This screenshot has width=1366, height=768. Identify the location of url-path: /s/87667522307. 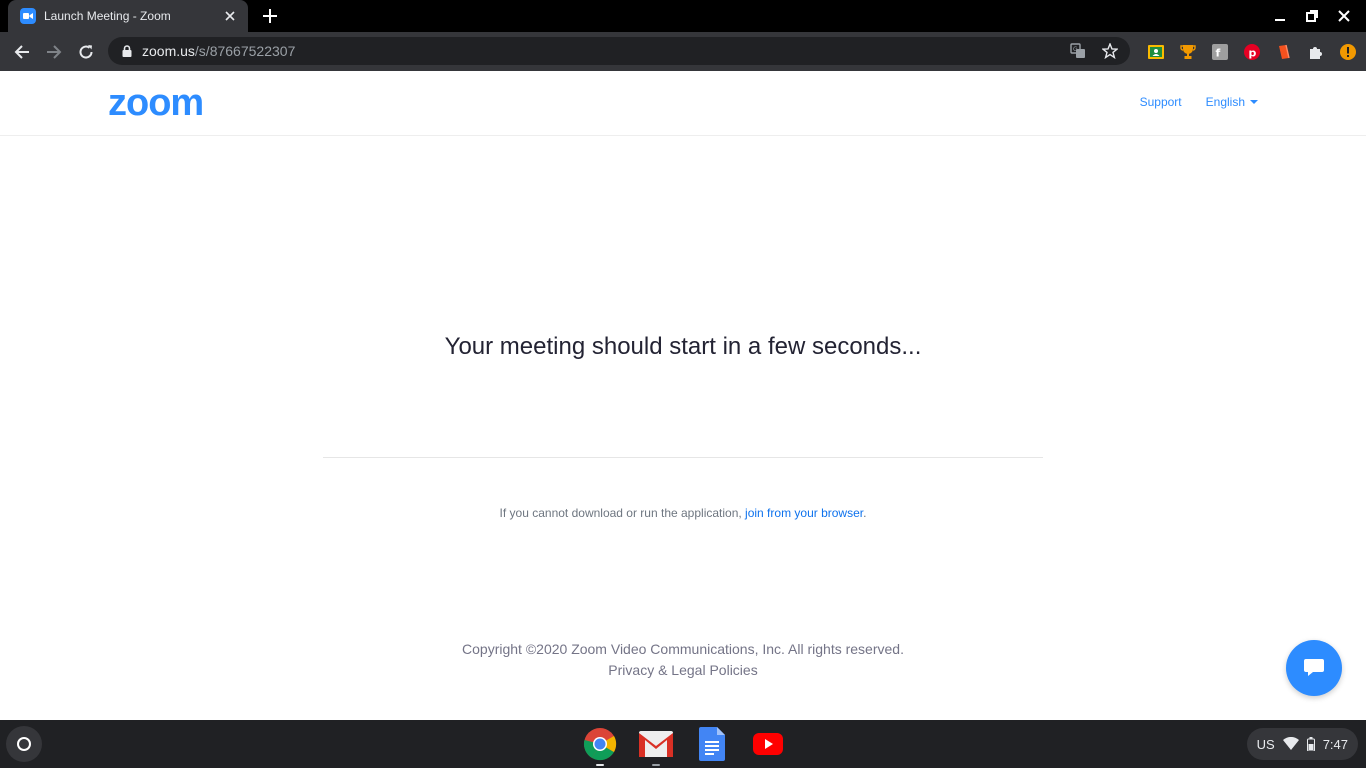
(245, 51).